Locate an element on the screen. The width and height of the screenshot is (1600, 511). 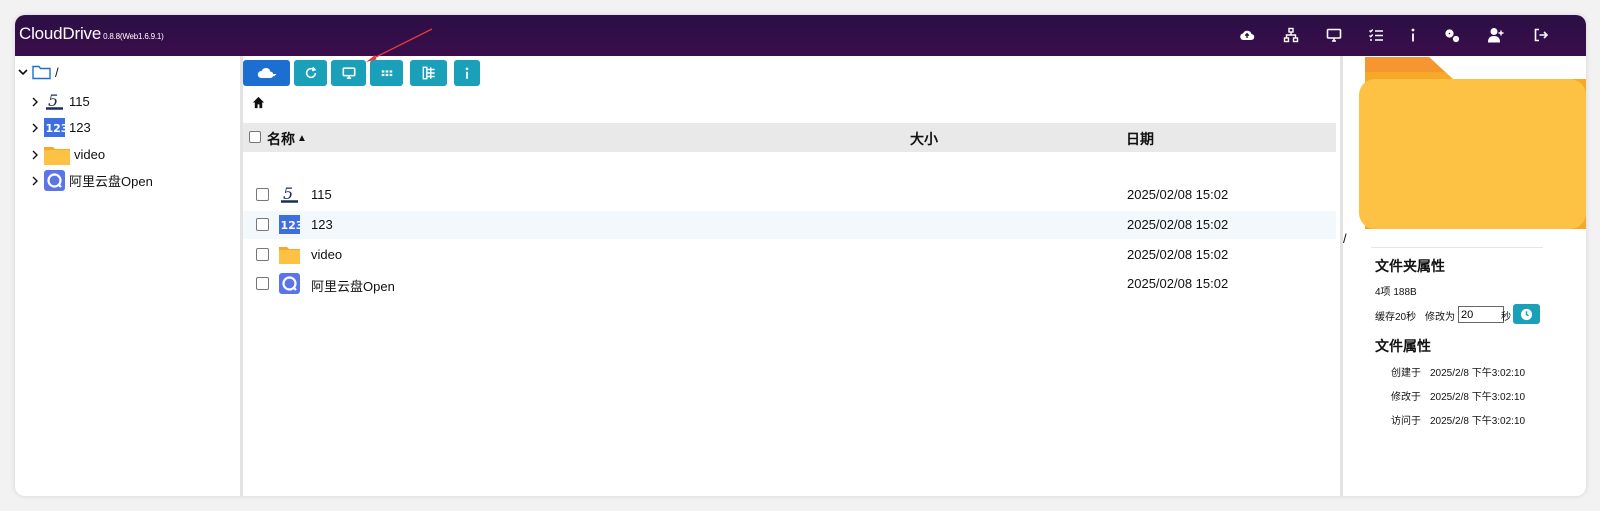
tree-view-button is located at coordinates (428, 73).